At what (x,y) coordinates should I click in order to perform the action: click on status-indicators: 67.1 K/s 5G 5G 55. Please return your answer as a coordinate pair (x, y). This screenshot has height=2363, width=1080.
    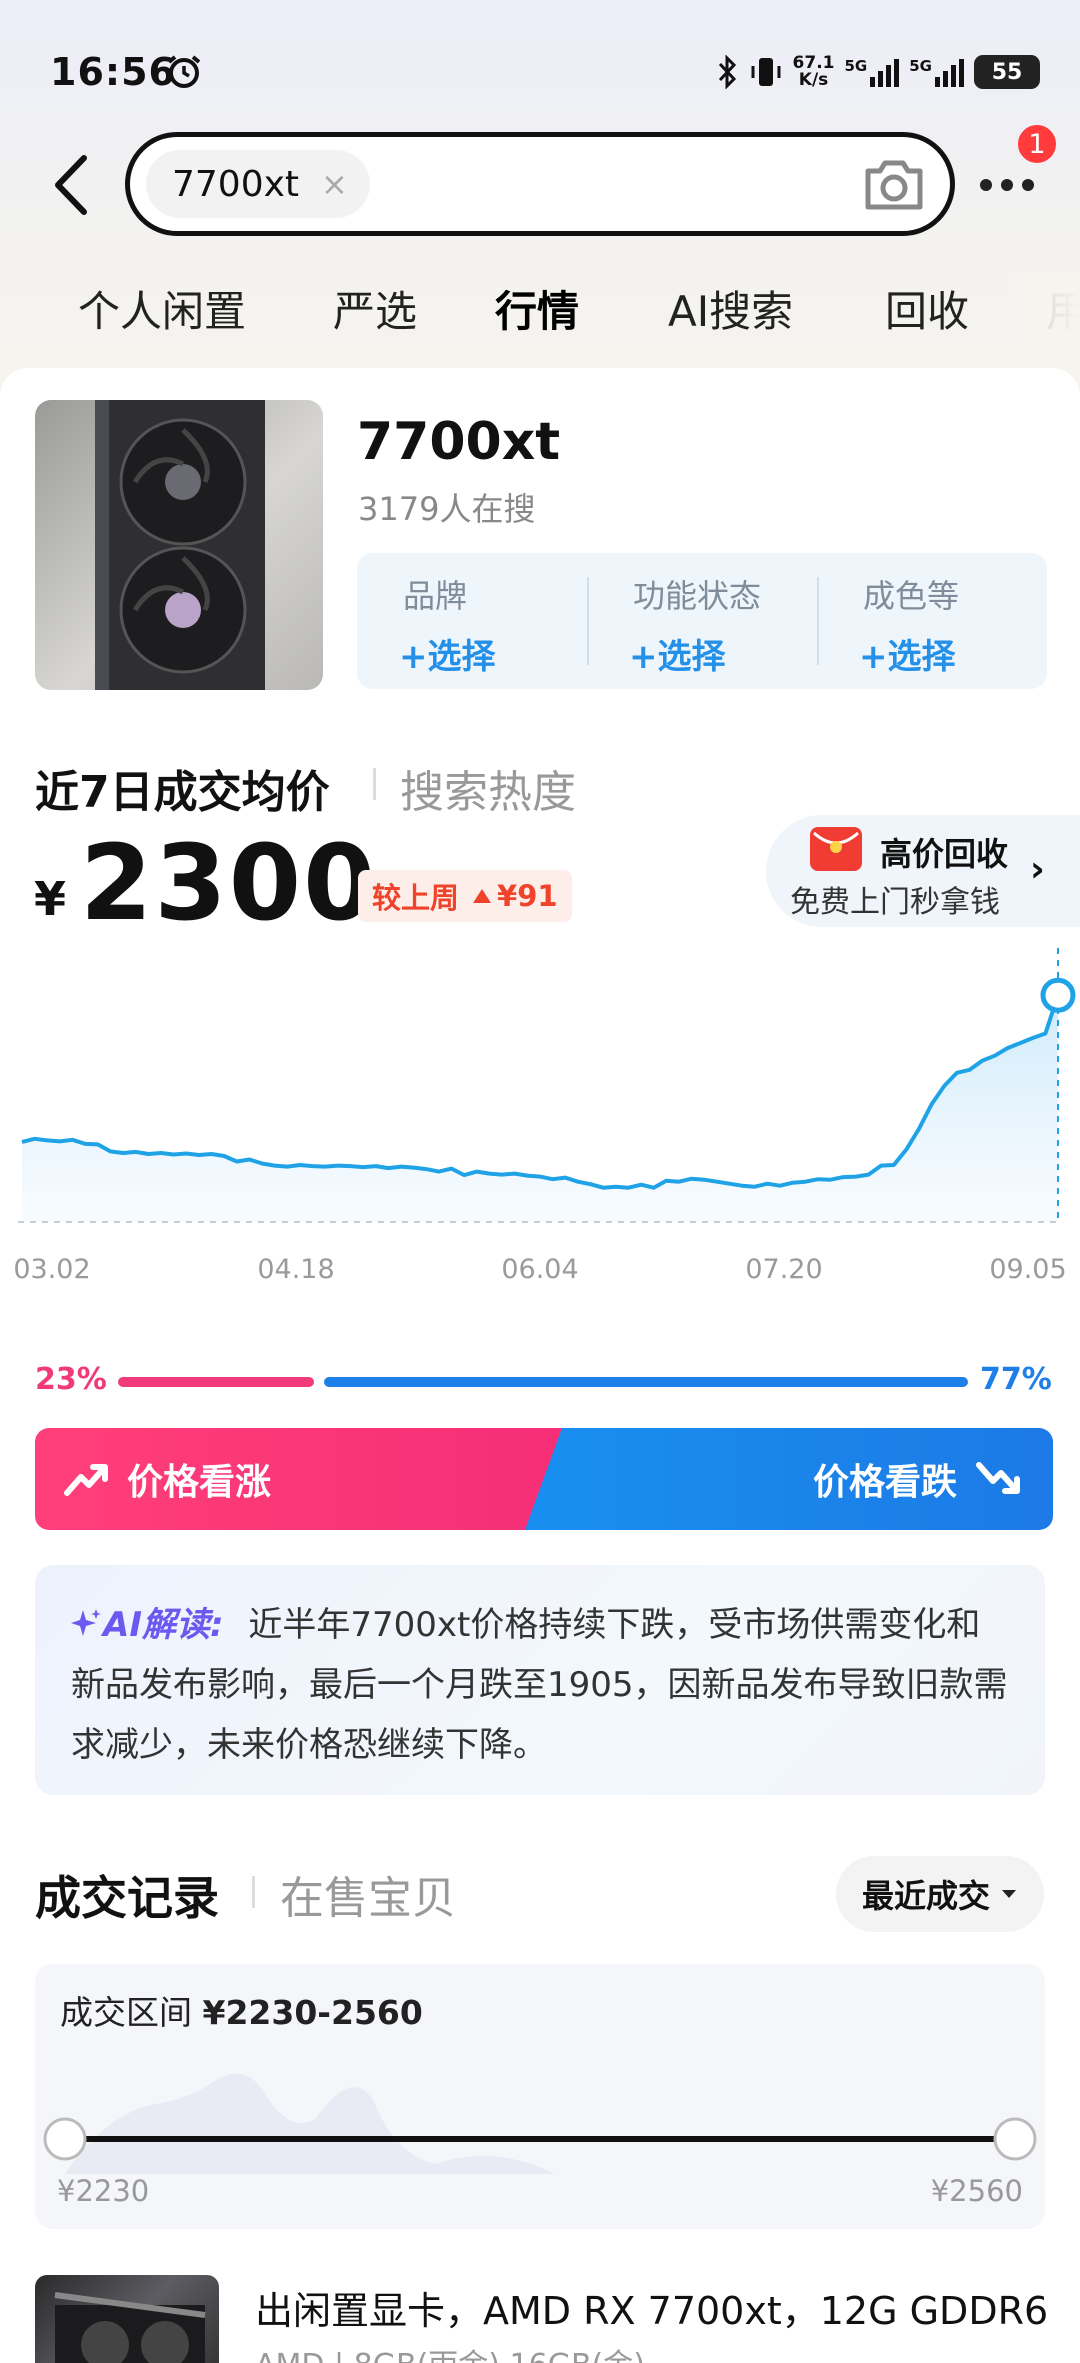
    Looking at the image, I should click on (885, 72).